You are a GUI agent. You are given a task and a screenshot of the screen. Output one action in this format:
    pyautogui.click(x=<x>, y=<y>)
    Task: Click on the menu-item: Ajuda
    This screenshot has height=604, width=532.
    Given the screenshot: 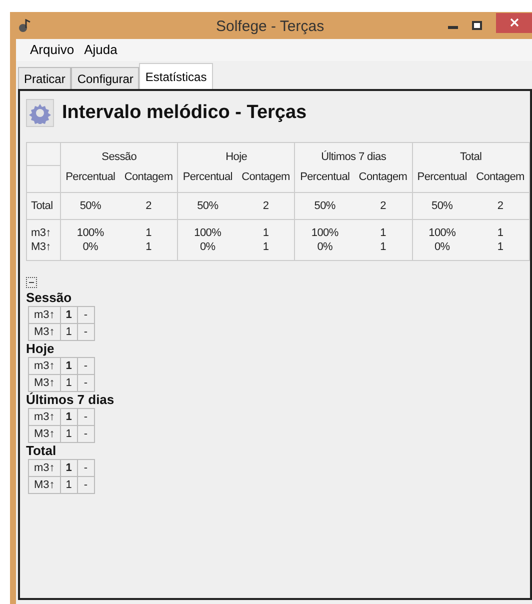 What is the action you would take?
    pyautogui.click(x=101, y=50)
    